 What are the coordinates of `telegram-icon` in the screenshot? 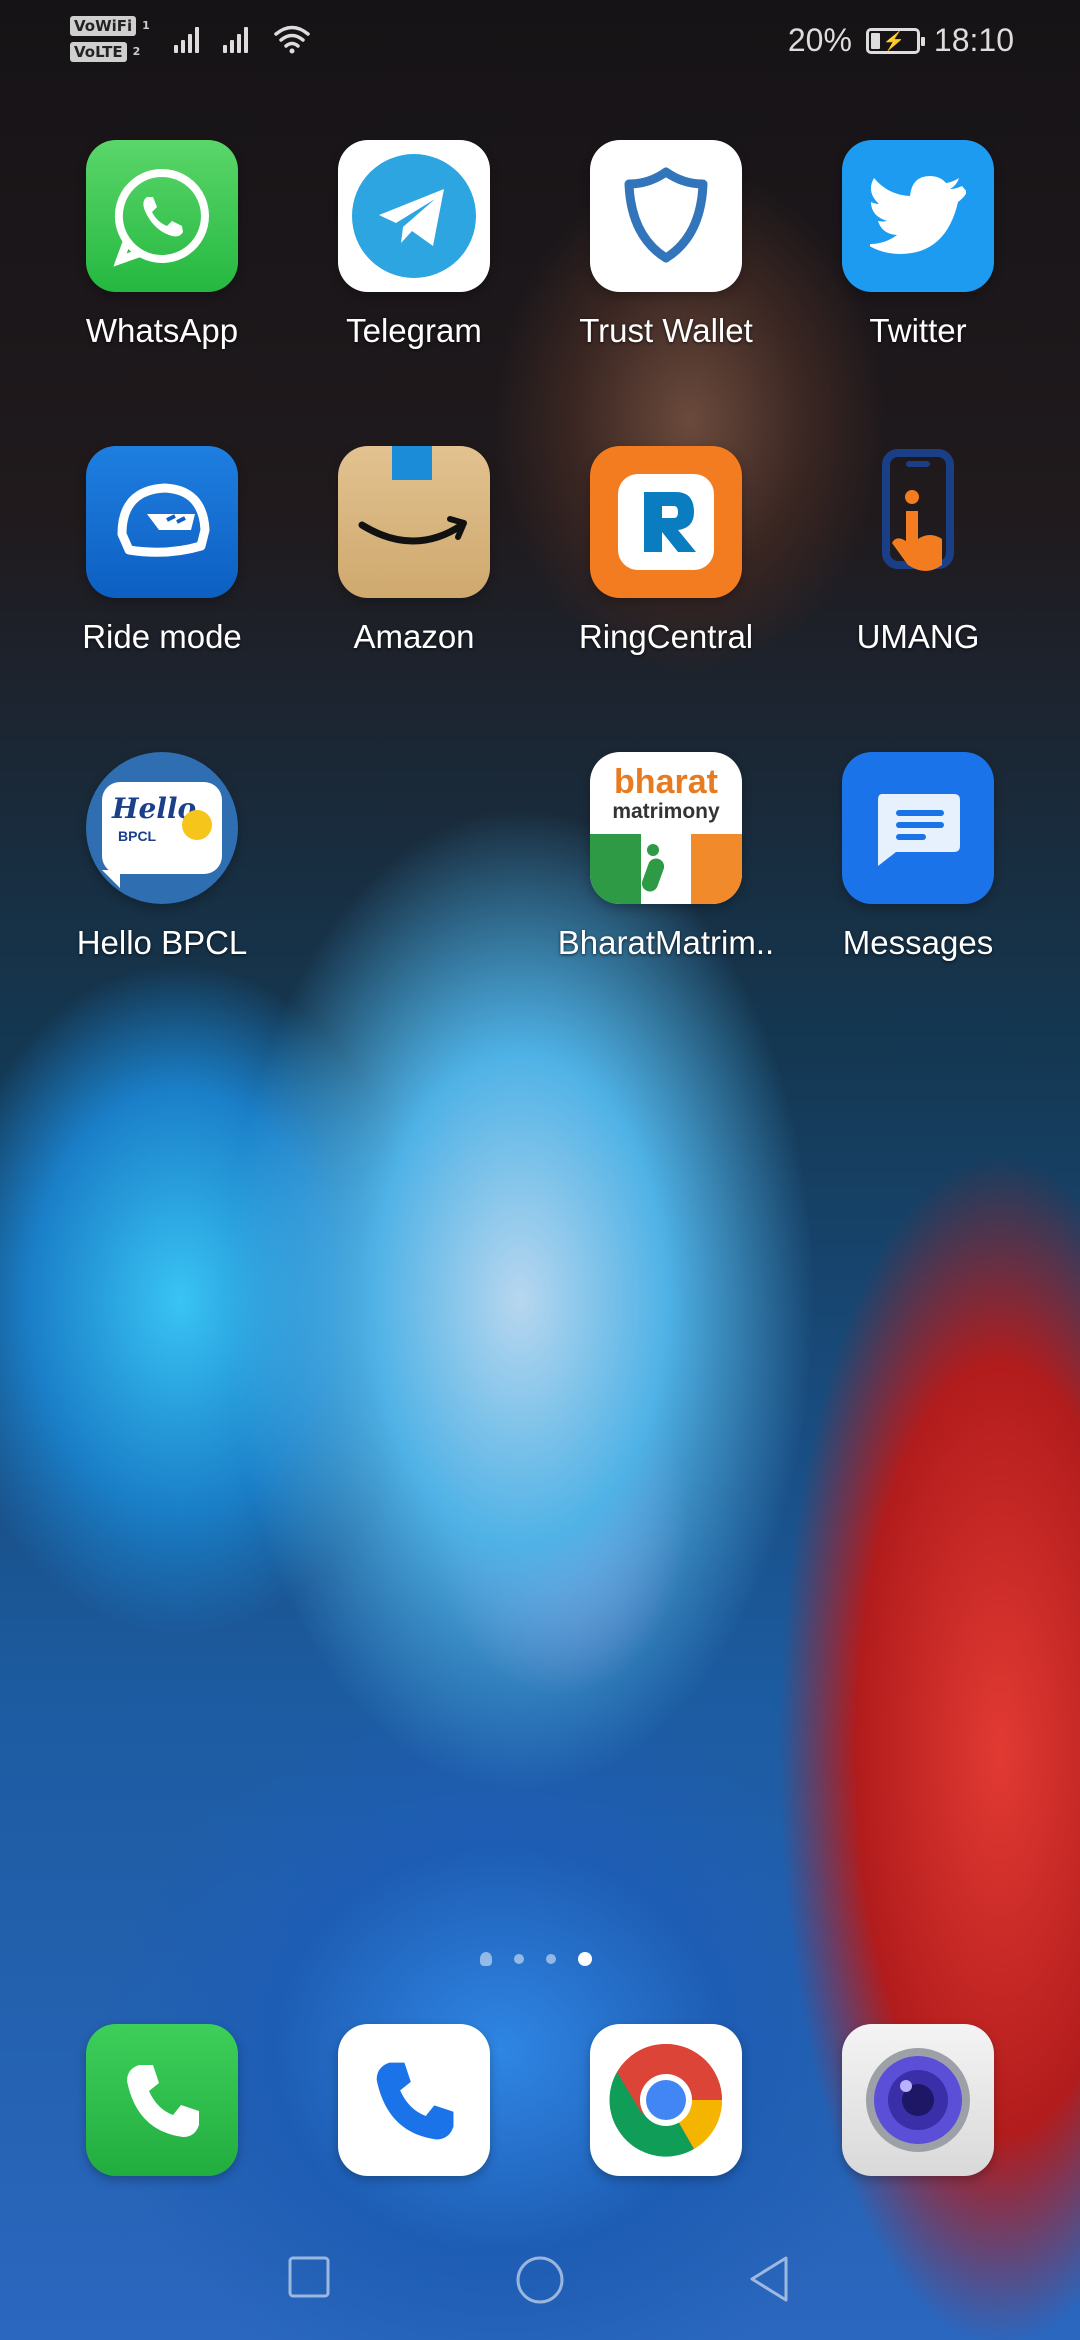 It's located at (414, 216).